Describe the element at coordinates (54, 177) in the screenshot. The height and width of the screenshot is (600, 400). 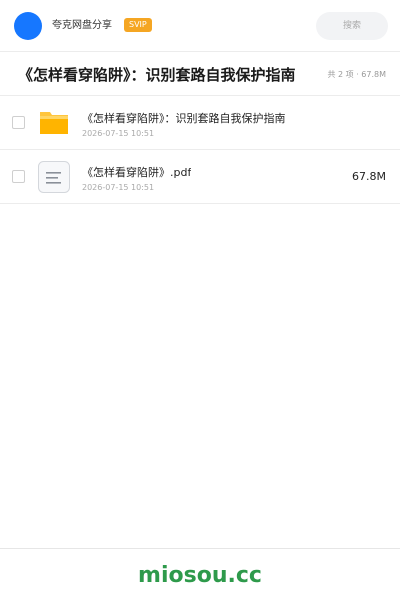
I see `document-icon` at that location.